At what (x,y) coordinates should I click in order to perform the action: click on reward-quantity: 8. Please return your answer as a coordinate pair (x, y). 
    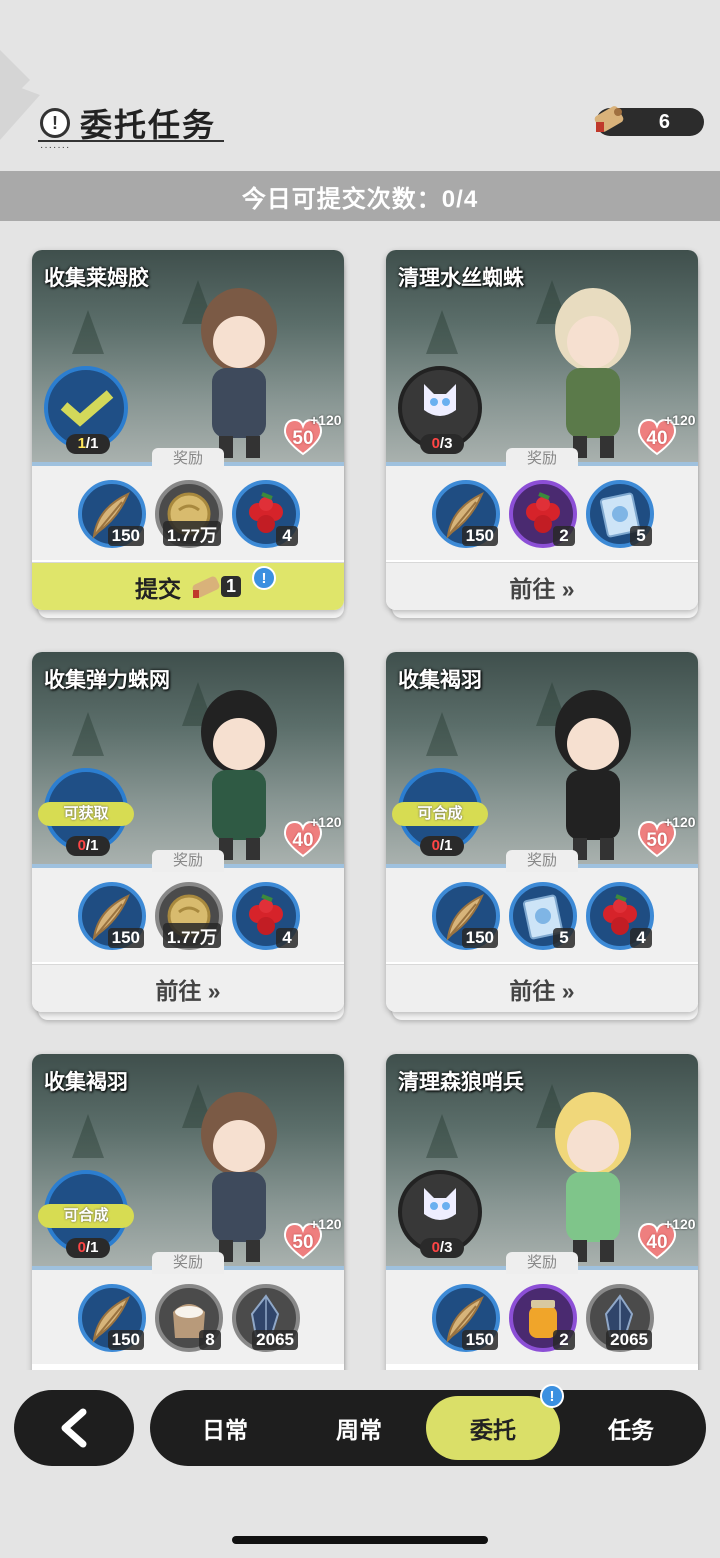
    Looking at the image, I should click on (210, 1340).